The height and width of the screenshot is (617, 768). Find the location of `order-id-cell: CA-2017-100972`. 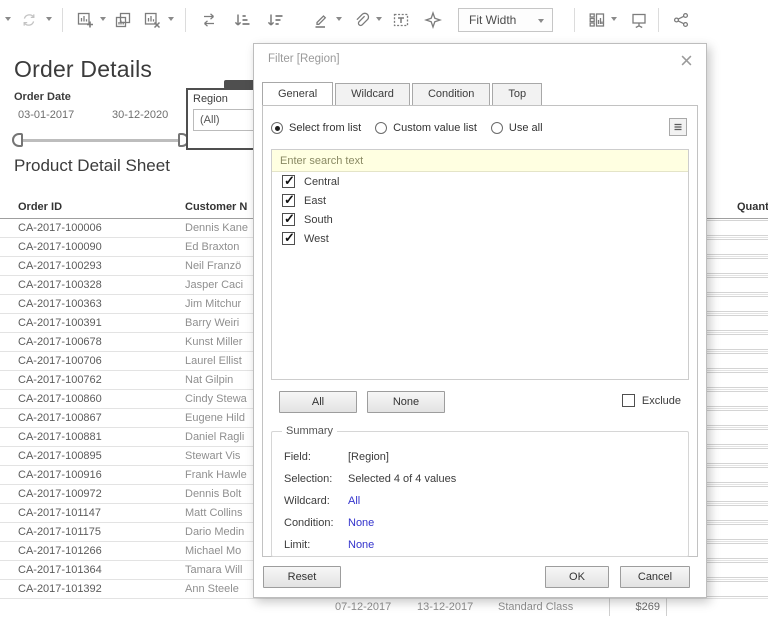

order-id-cell: CA-2017-100972 is located at coordinates (60, 494).